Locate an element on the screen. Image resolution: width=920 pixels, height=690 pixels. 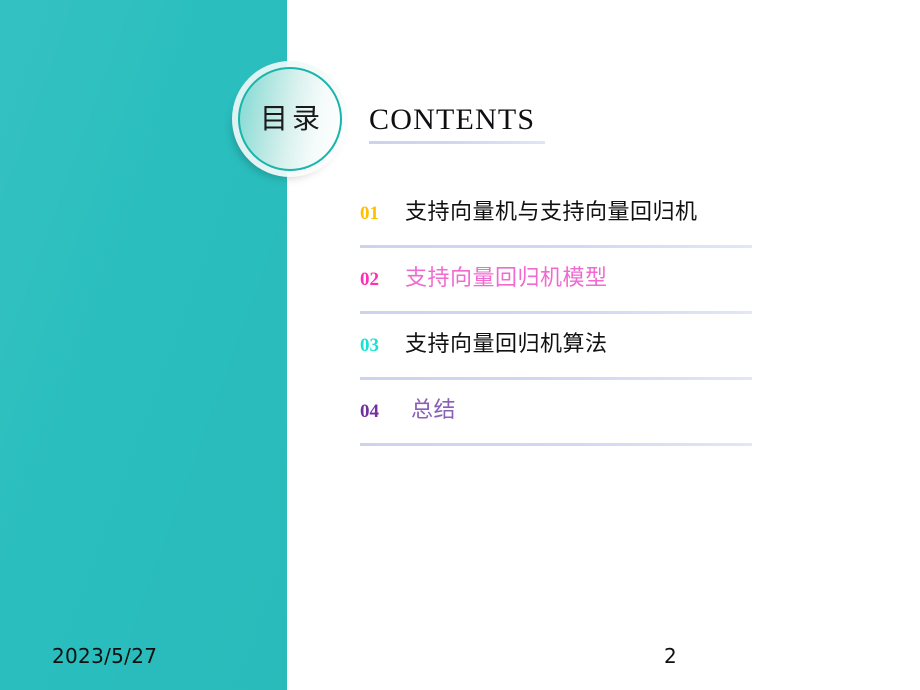
toc-item-1: 01 支持向量机与支持向量回归机 is located at coordinates (556, 222).